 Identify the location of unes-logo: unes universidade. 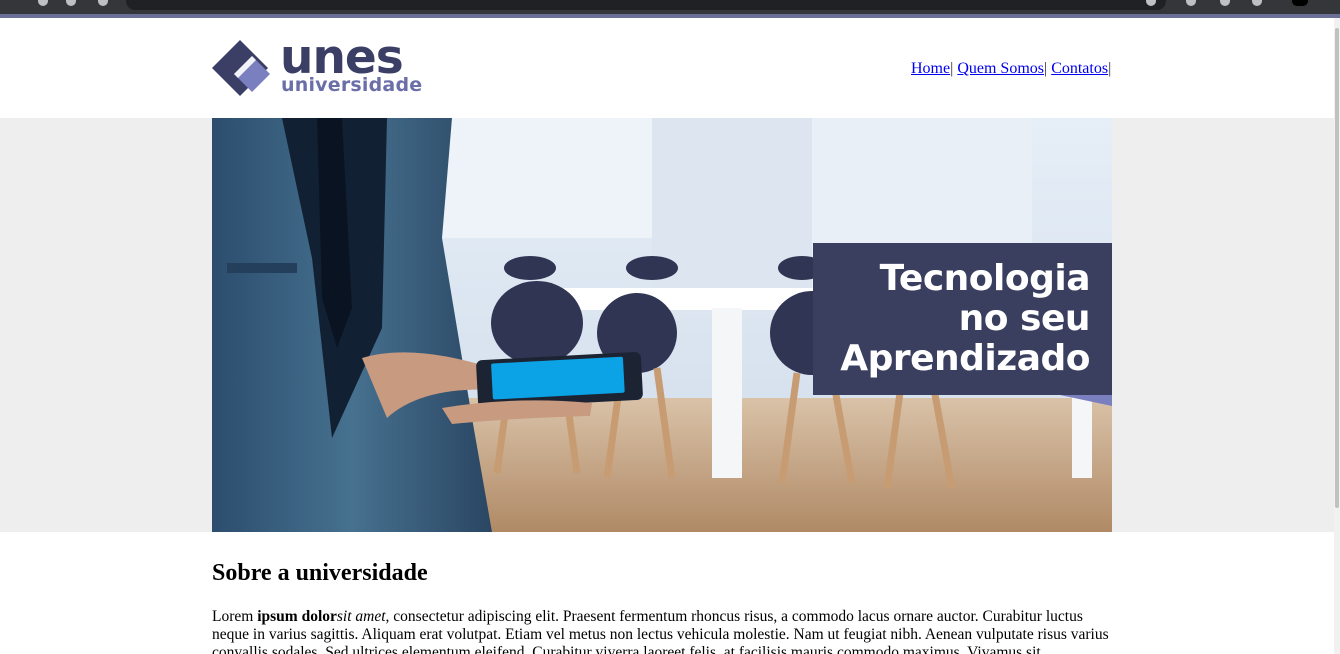
(322, 65).